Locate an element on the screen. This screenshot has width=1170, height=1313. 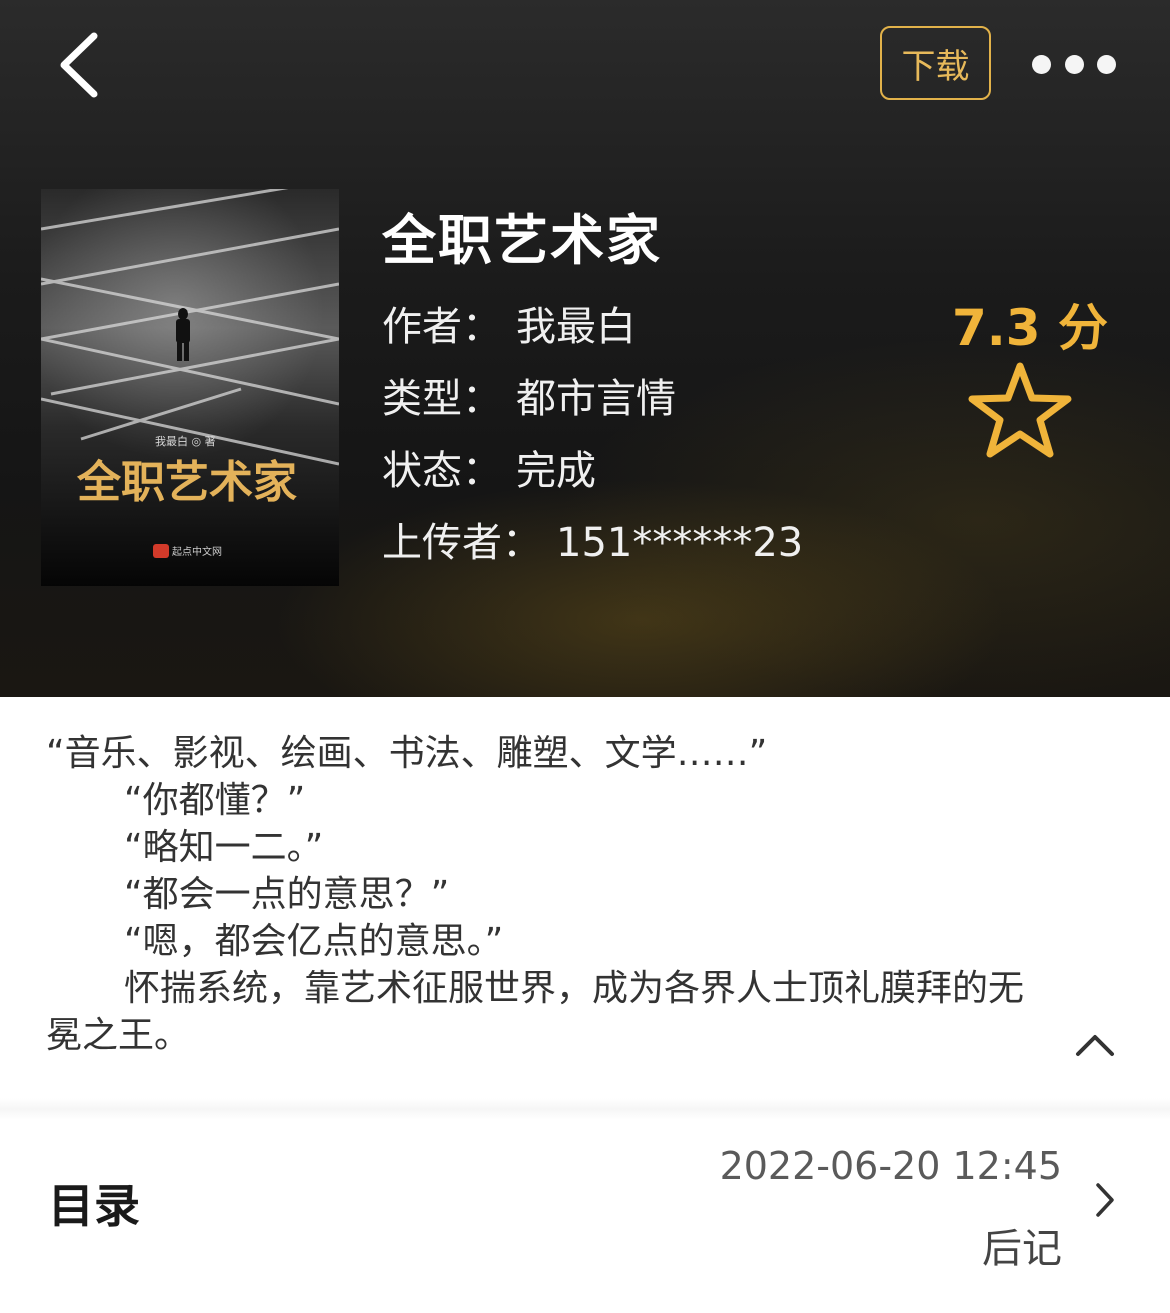
section-divider is located at coordinates (585, 1109).